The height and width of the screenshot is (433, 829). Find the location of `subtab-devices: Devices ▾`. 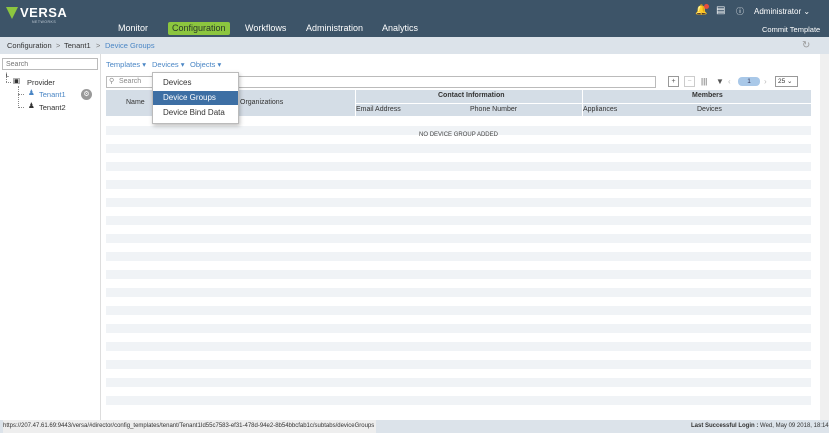

subtab-devices: Devices ▾ is located at coordinates (168, 64).